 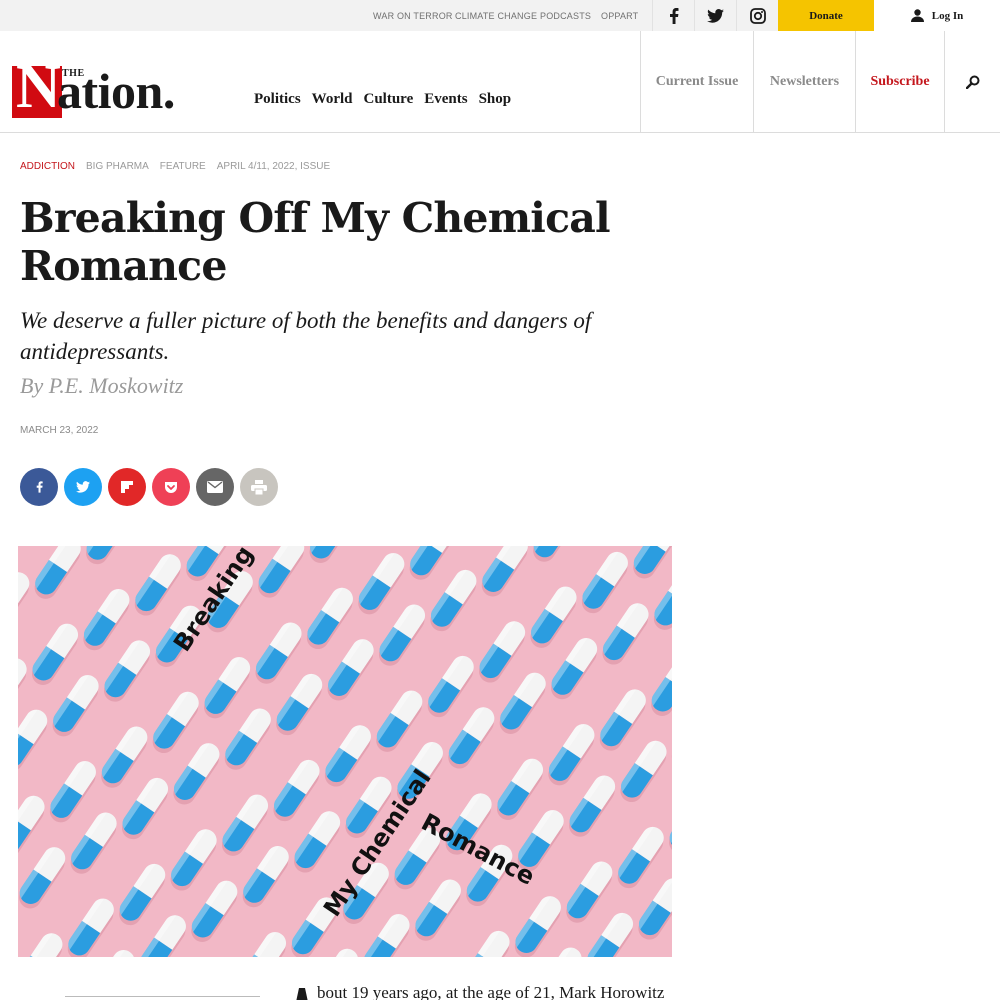 I want to click on topic-link-oppart: OPPART, so click(x=619, y=16).